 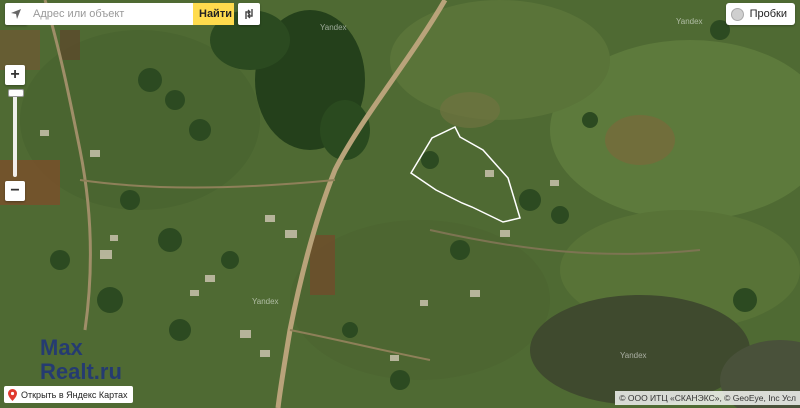 I want to click on map-pin-icon, so click(x=12, y=394).